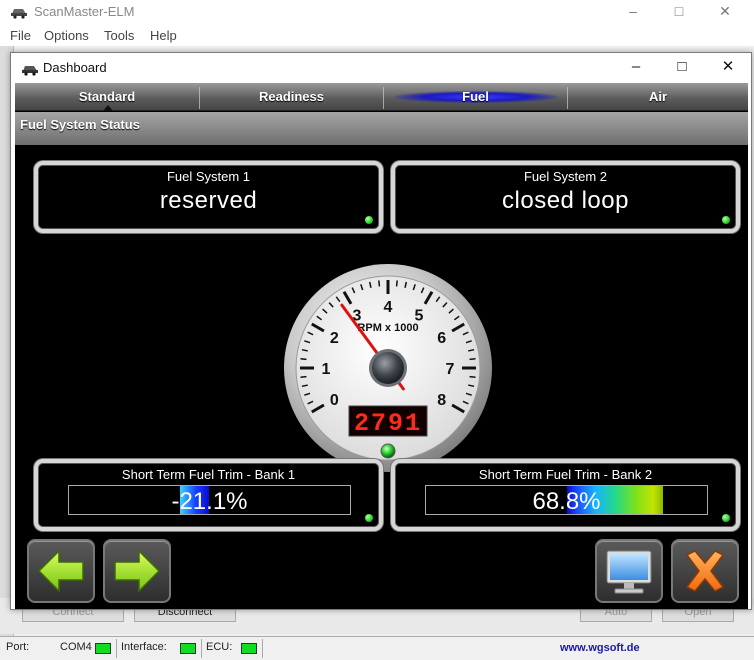 The width and height of the screenshot is (754, 660). I want to click on gauge-tick-label: 6, so click(441, 338).